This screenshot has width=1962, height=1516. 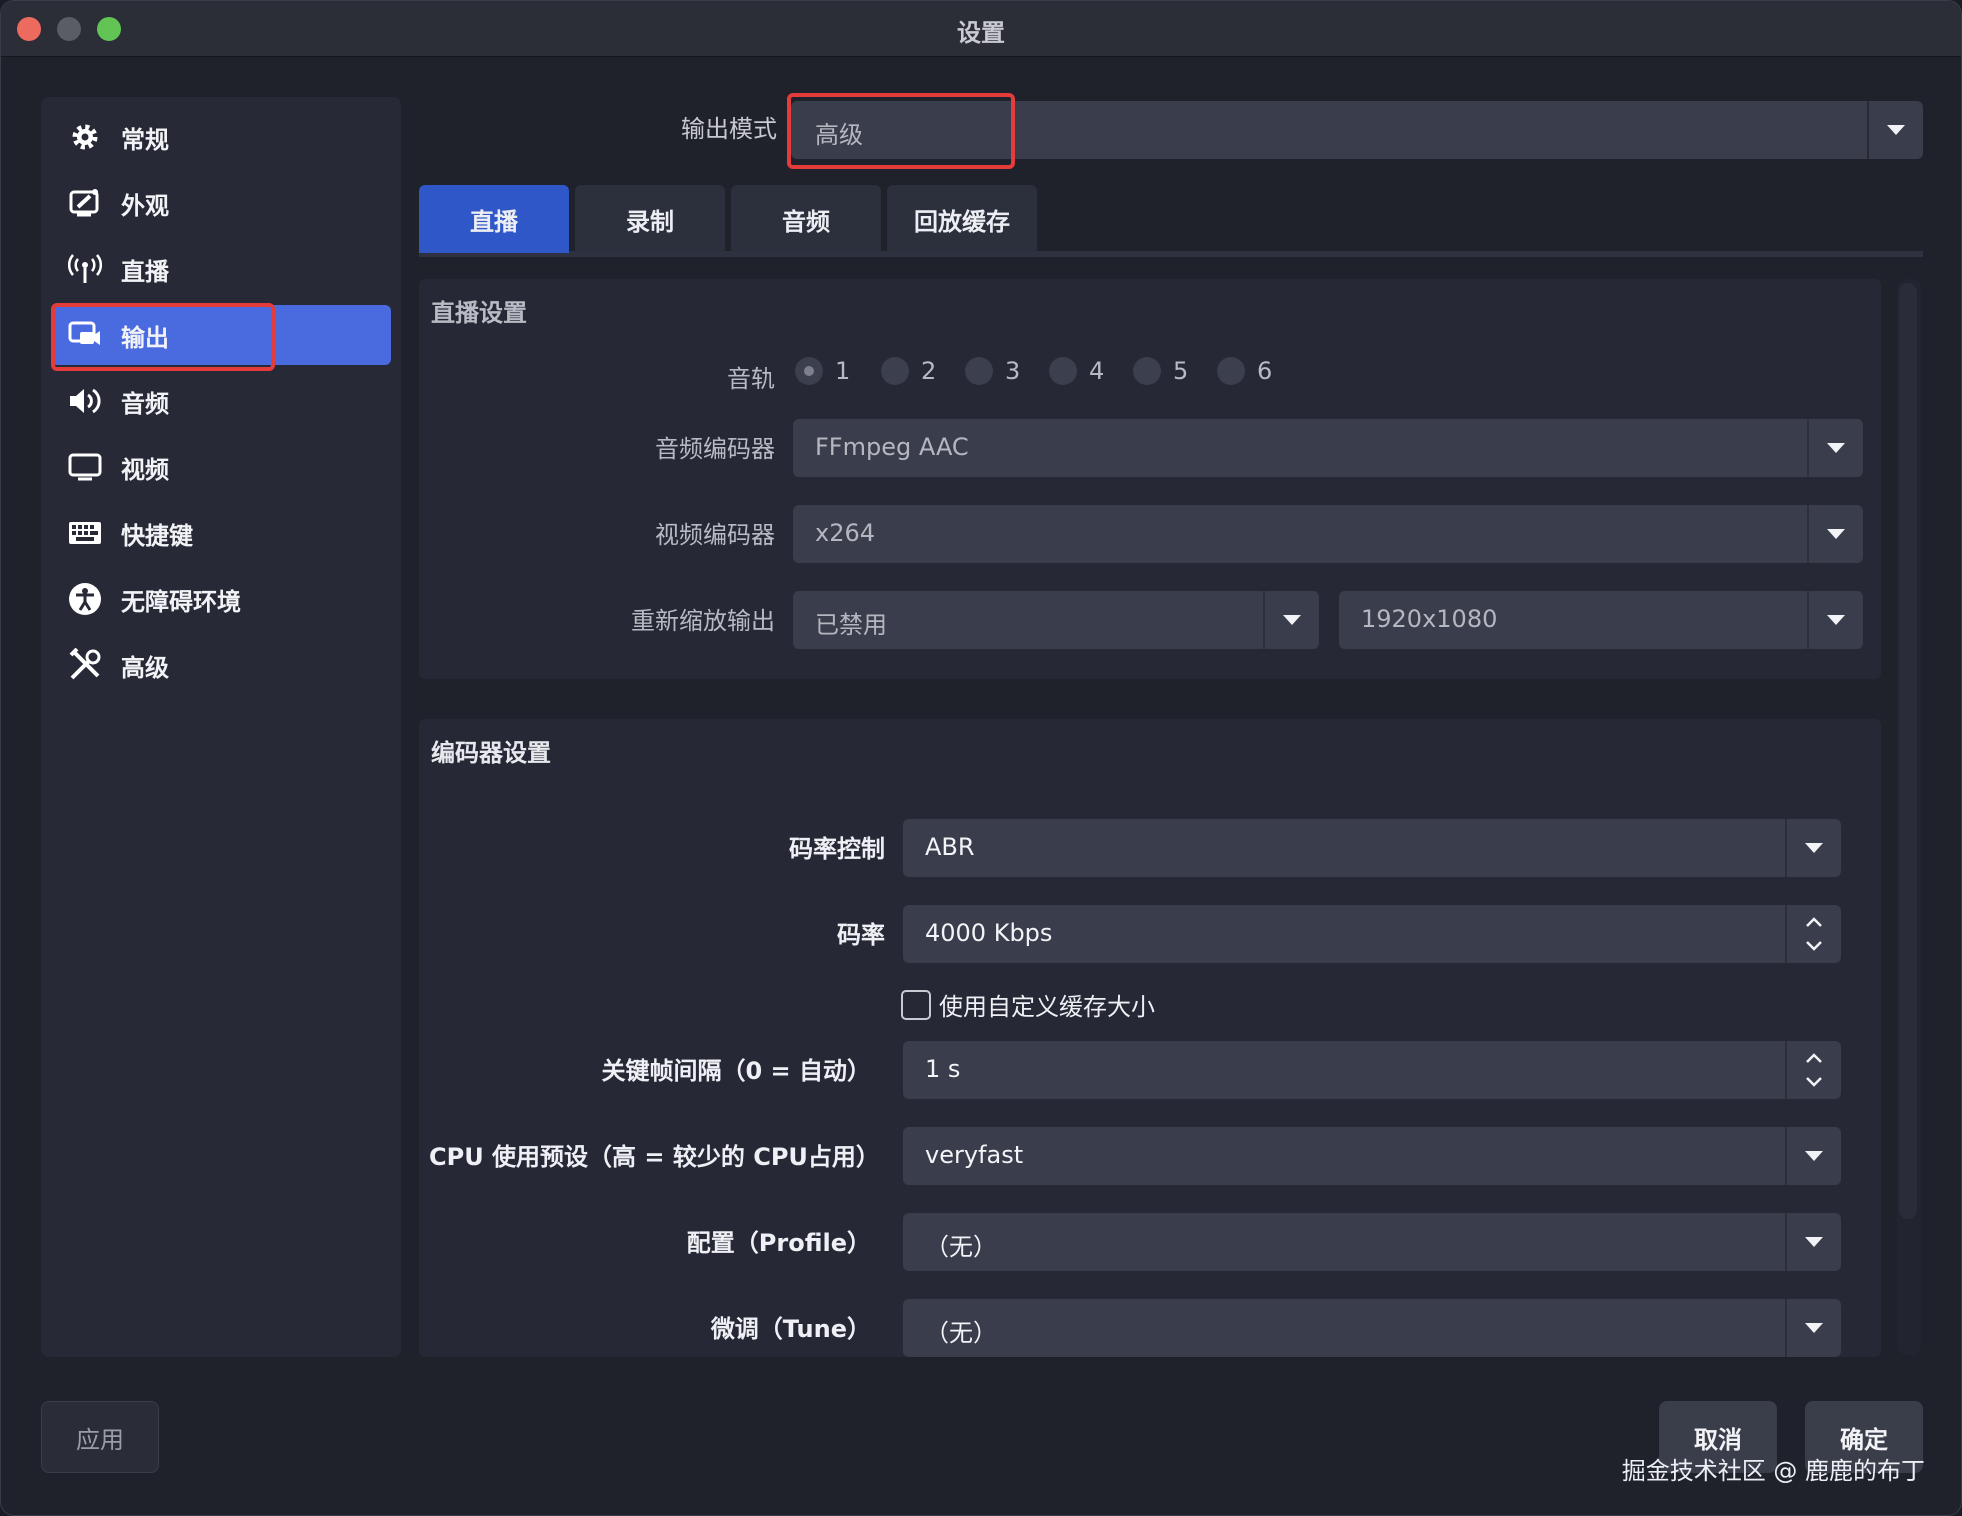 I want to click on rescale-resolution-value: 1920x1080, so click(x=1429, y=619).